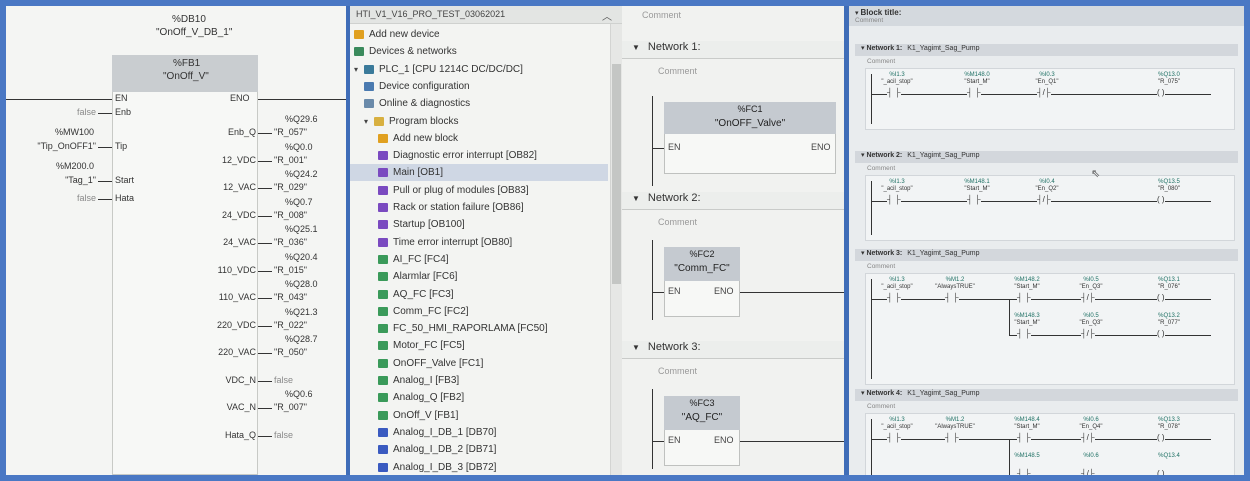 This screenshot has width=1250, height=481. I want to click on tree-item: ▾ PLC_1 [CPU 1214C DC/DC/DC], so click(479, 69).